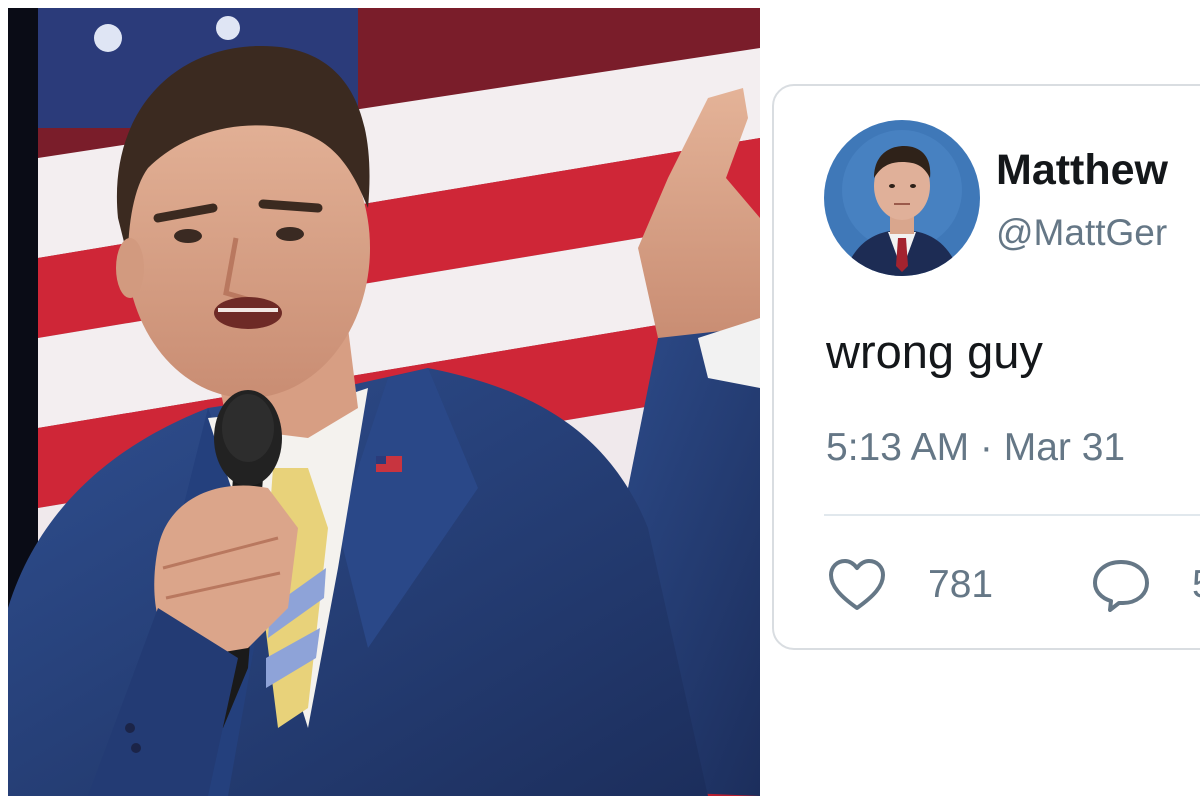  I want to click on avatar, so click(902, 198).